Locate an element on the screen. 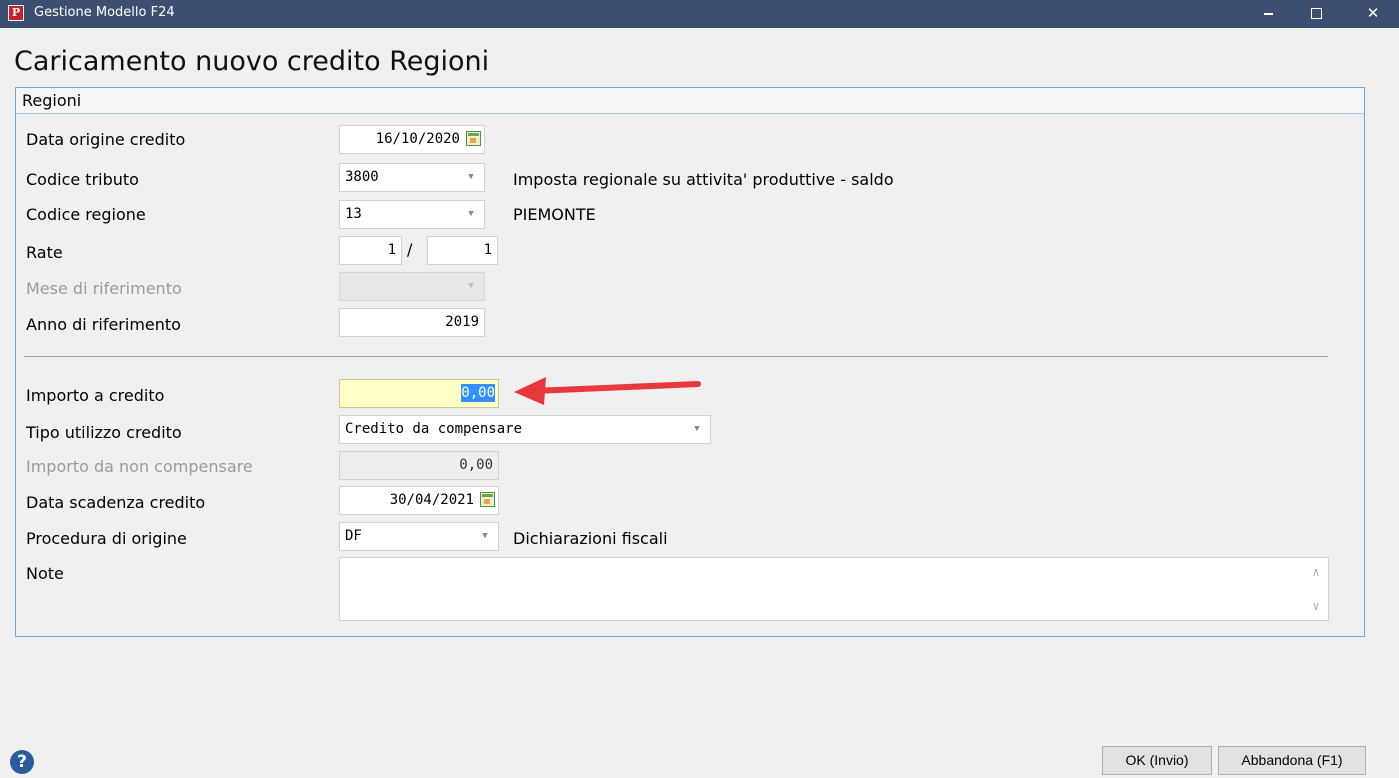 This screenshot has width=1399, height=778. procedura-origine-description: Dichiarazioni fiscali is located at coordinates (590, 538).